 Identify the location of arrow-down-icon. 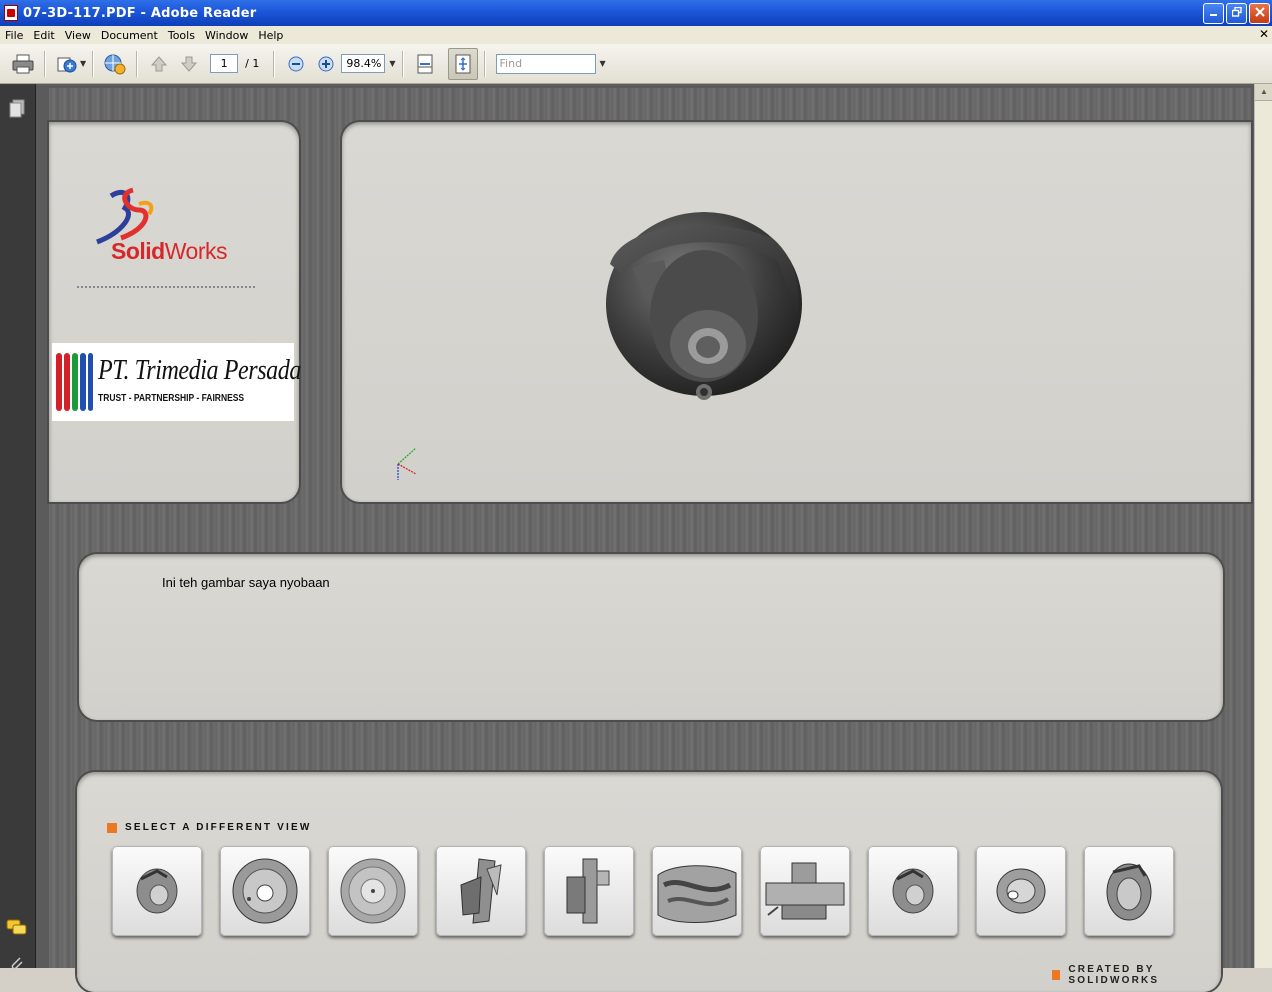
(189, 64).